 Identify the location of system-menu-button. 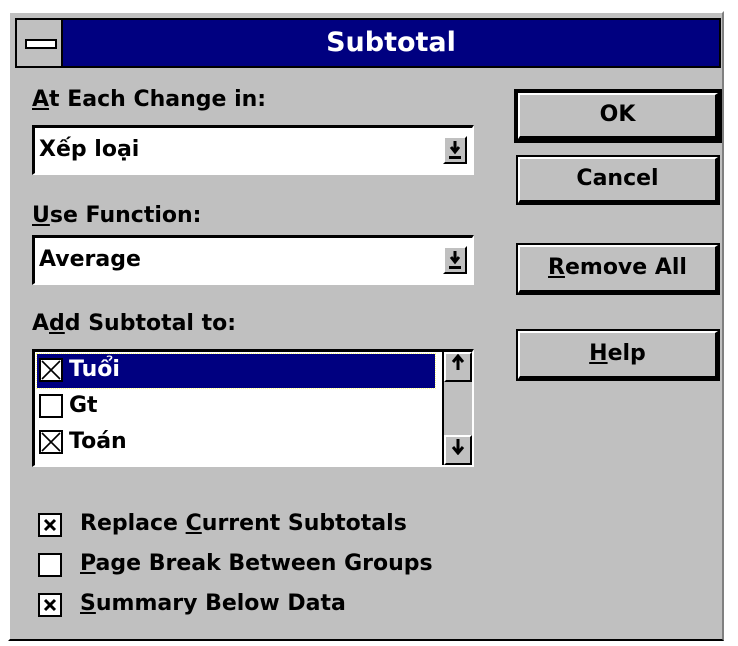
(40, 43).